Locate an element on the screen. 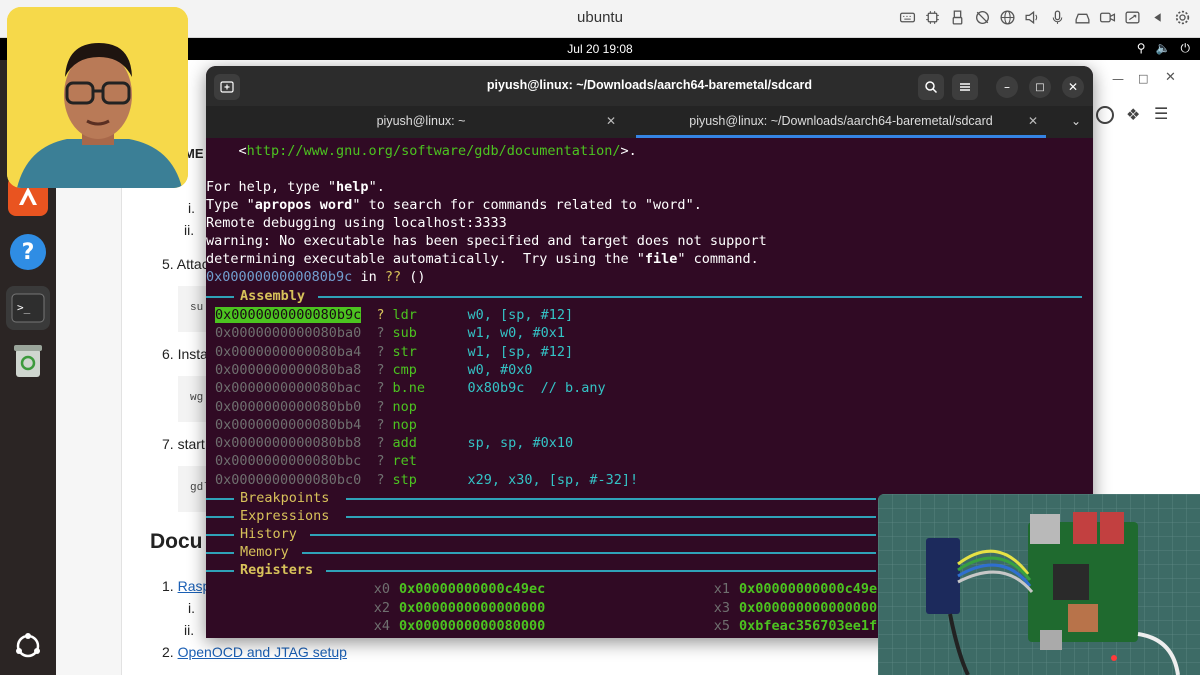  list-fragment: ii. is located at coordinates (189, 230).